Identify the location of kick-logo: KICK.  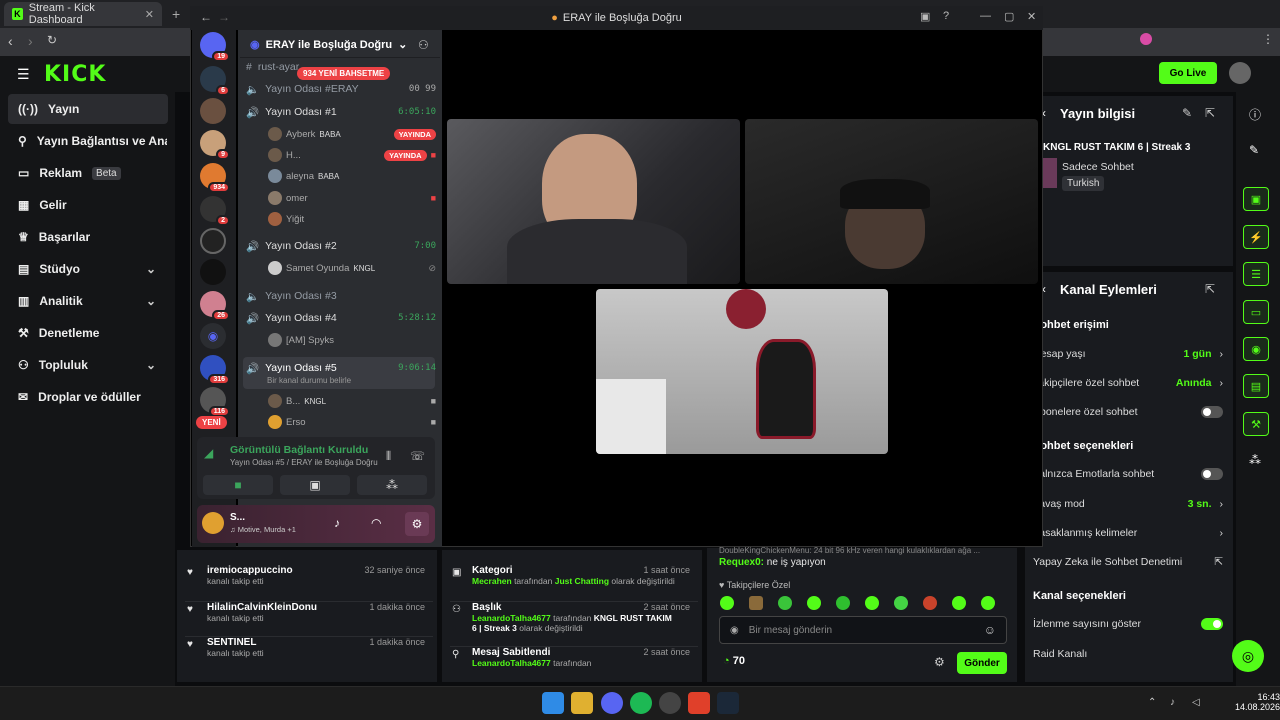
(75, 74).